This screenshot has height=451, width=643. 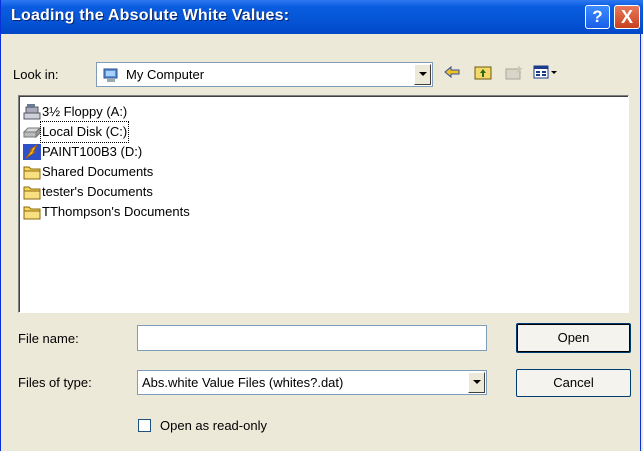 What do you see at coordinates (144, 425) in the screenshot?
I see `read-only-checkbox` at bounding box center [144, 425].